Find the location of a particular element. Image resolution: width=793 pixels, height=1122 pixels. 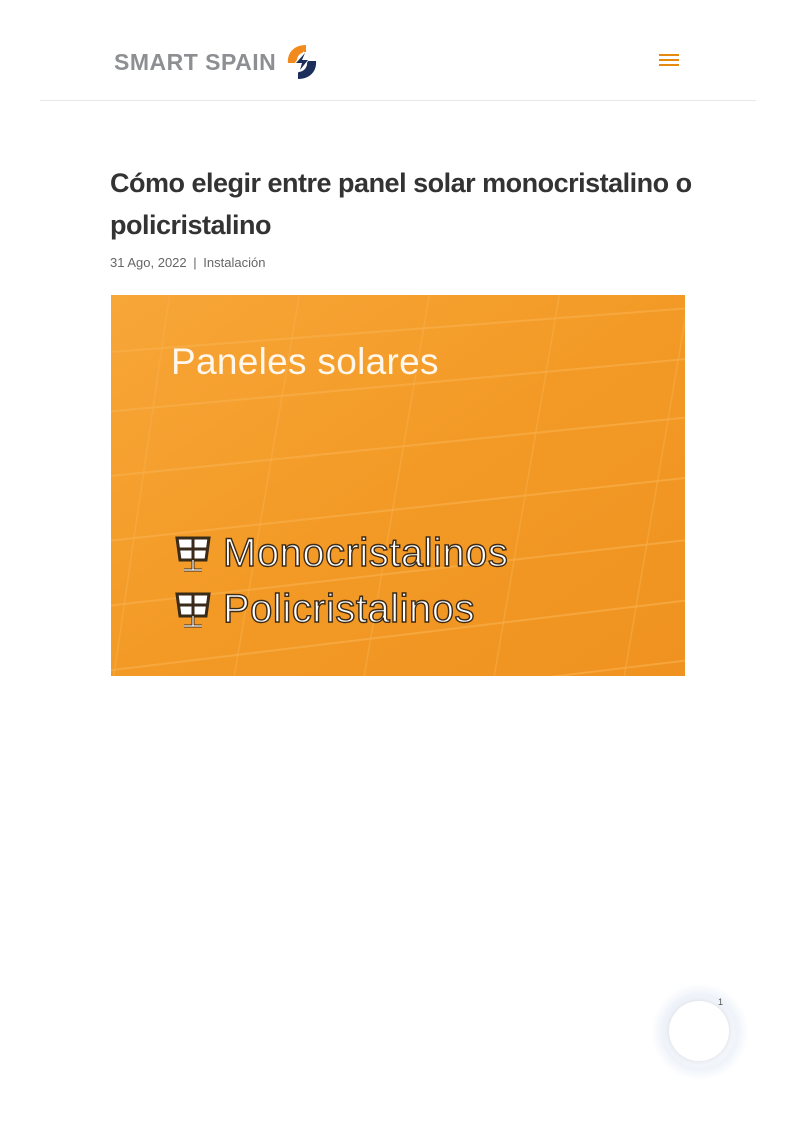

logo-mark-icon is located at coordinates (302, 62).